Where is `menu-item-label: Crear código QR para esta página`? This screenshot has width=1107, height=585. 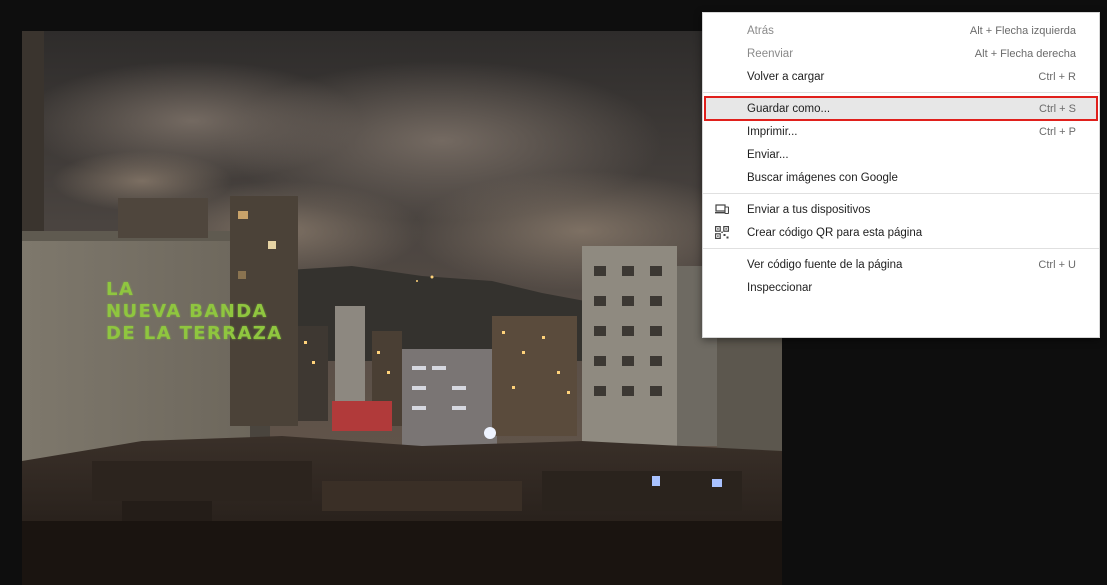
menu-item-label: Crear código QR para esta página is located at coordinates (835, 232).